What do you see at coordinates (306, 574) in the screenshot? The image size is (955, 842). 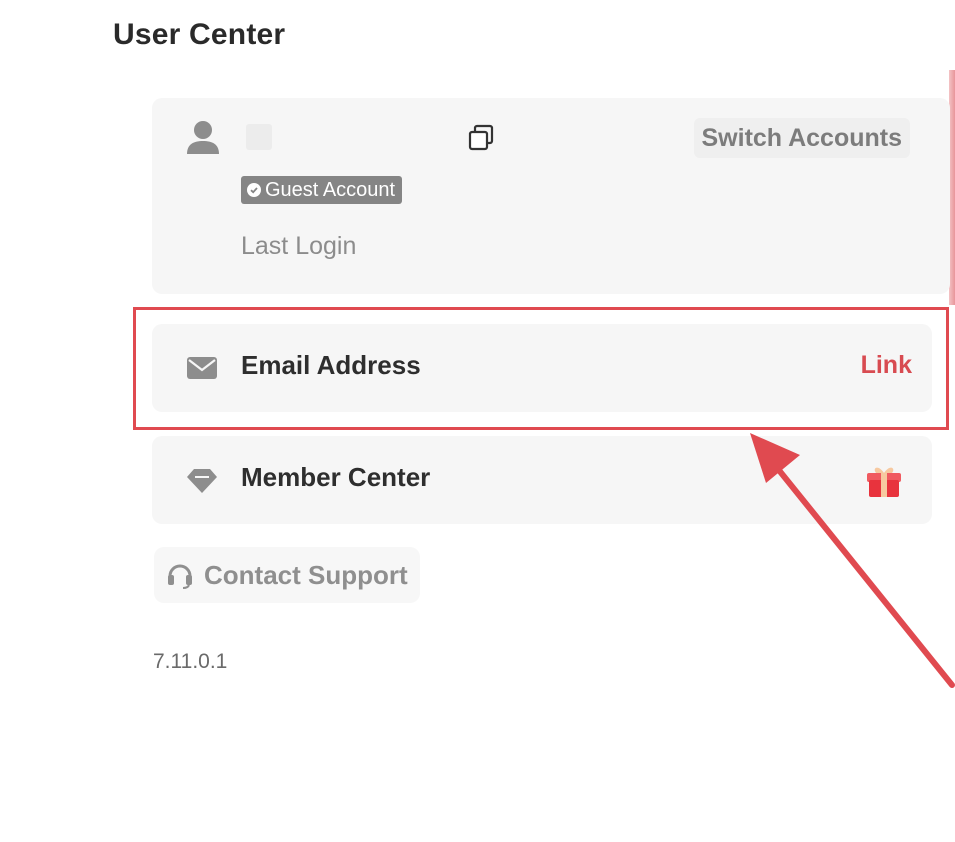 I see `contact-support-label: Contact Support` at bounding box center [306, 574].